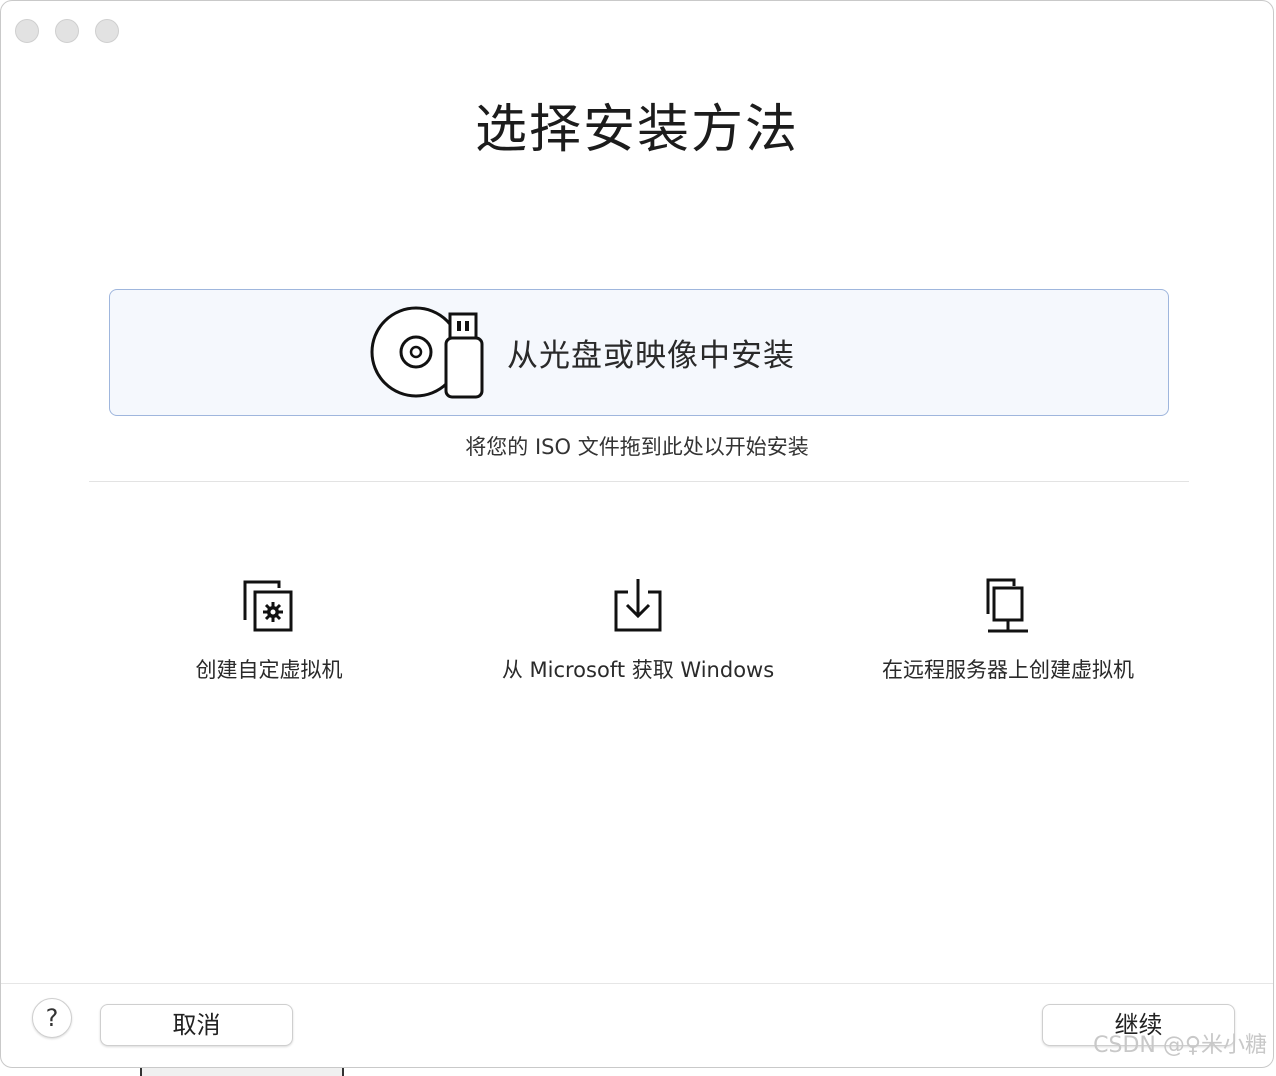 The image size is (1276, 1076). What do you see at coordinates (1008, 670) in the screenshot?
I see `option-remote-server-label: 在远程服务器上创建虚拟机` at bounding box center [1008, 670].